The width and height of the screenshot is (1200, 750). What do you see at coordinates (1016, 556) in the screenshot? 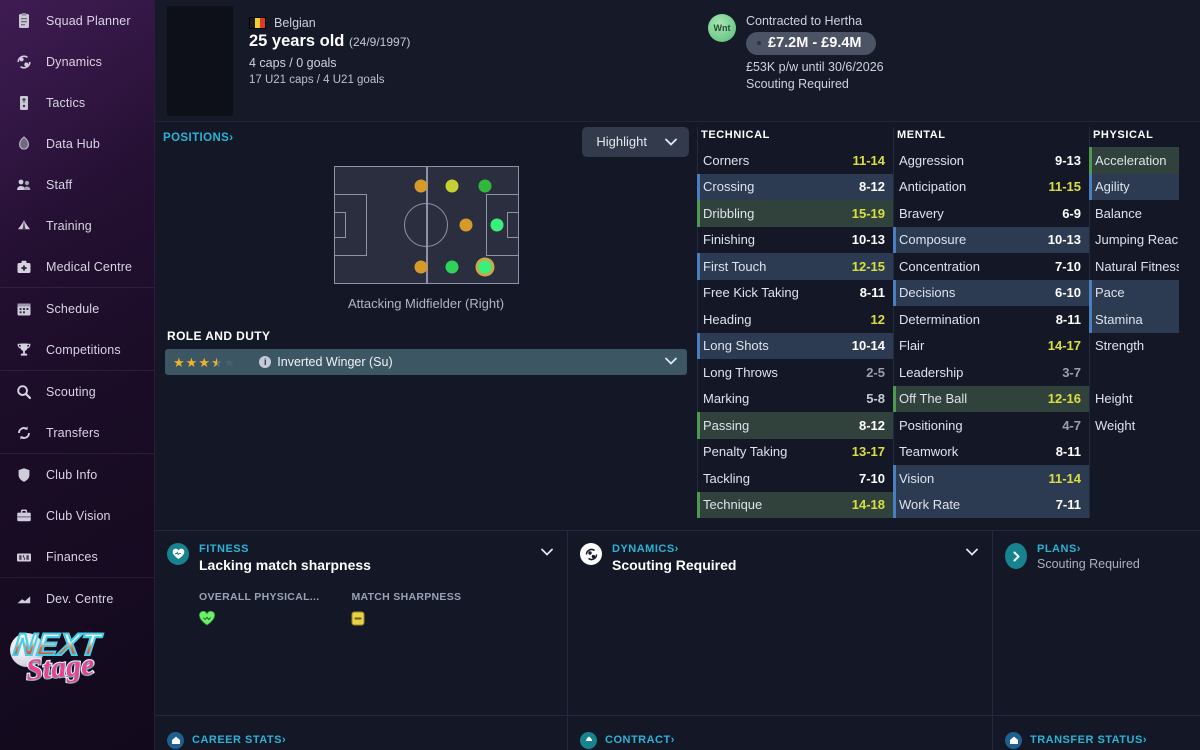
I see `plans-chevron-icon` at bounding box center [1016, 556].